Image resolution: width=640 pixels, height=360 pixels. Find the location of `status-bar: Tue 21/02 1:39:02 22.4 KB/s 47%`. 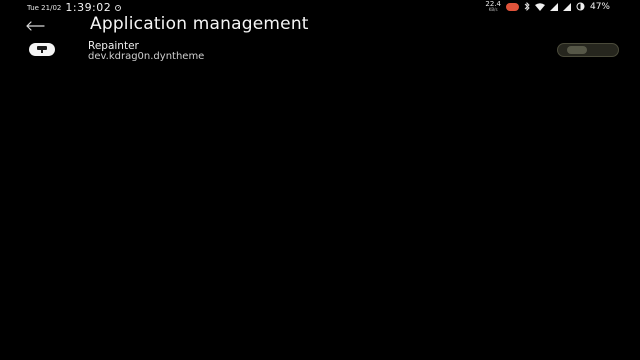

status-bar: Tue 21/02 1:39:02 22.4 KB/s 47% is located at coordinates (320, 7).